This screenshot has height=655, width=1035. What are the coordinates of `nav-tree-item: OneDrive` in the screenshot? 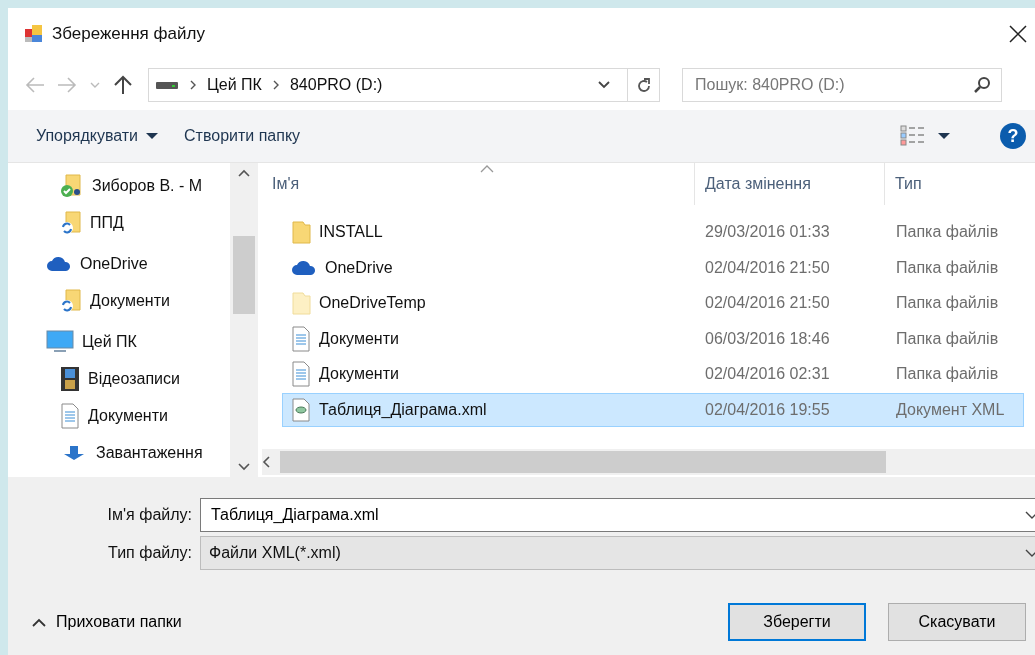 It's located at (119, 263).